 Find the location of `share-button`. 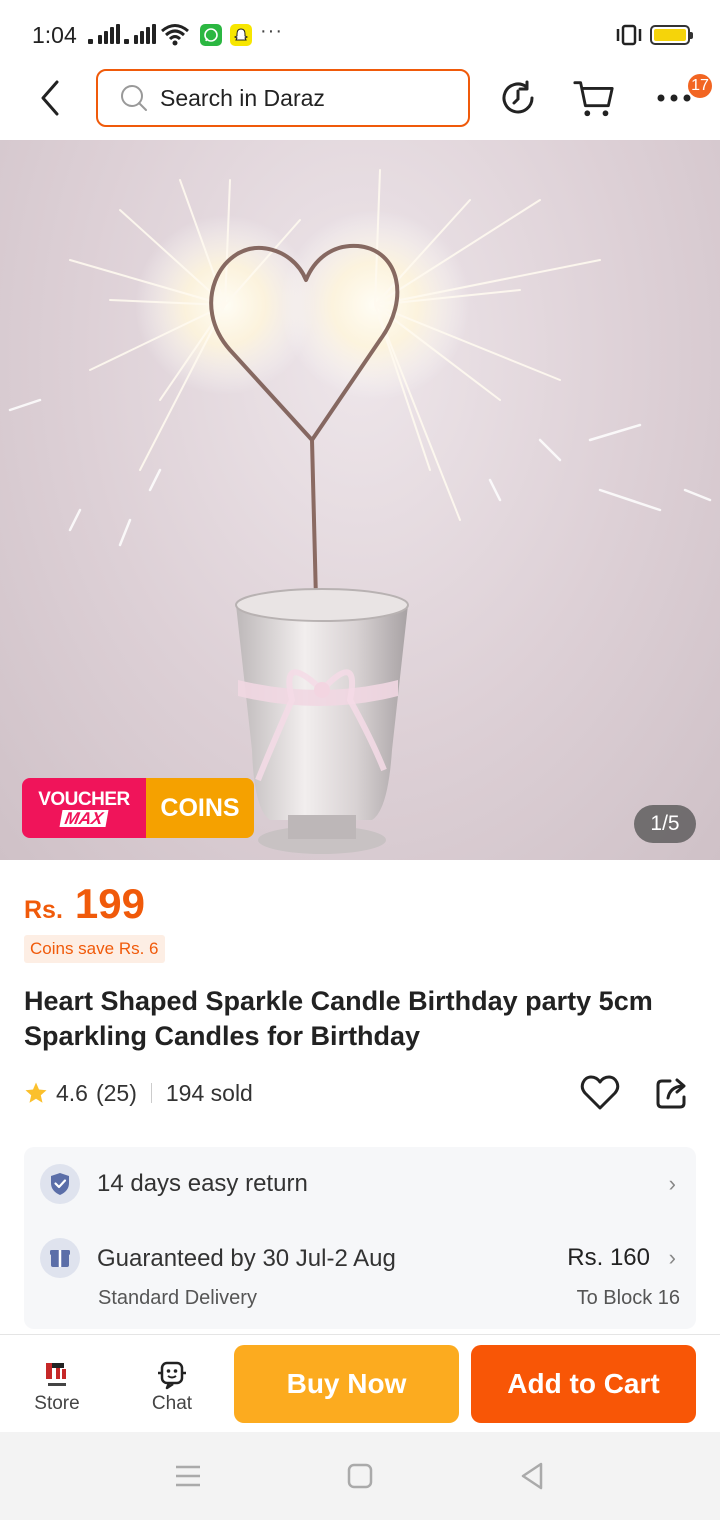

share-button is located at coordinates (672, 1093).